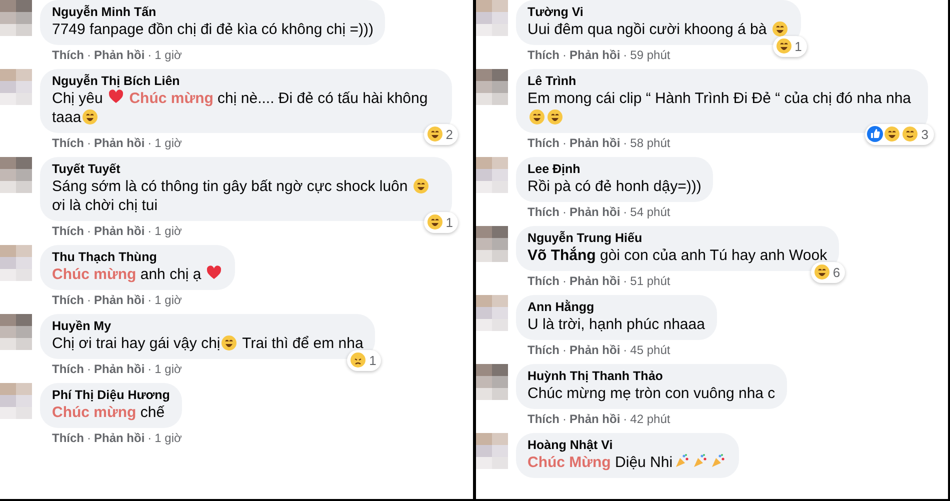  I want to click on hugging-face-icon, so click(910, 134).